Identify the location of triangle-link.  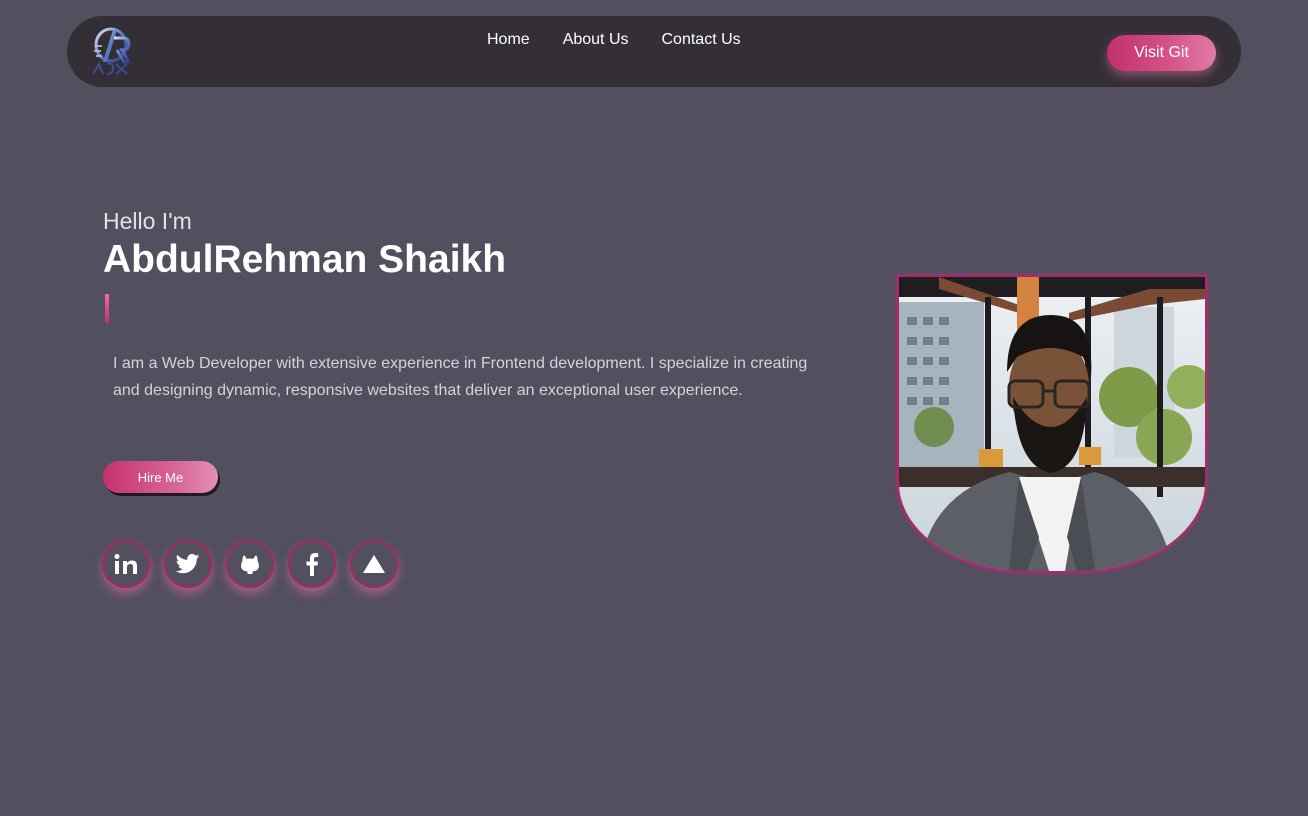
(374, 564).